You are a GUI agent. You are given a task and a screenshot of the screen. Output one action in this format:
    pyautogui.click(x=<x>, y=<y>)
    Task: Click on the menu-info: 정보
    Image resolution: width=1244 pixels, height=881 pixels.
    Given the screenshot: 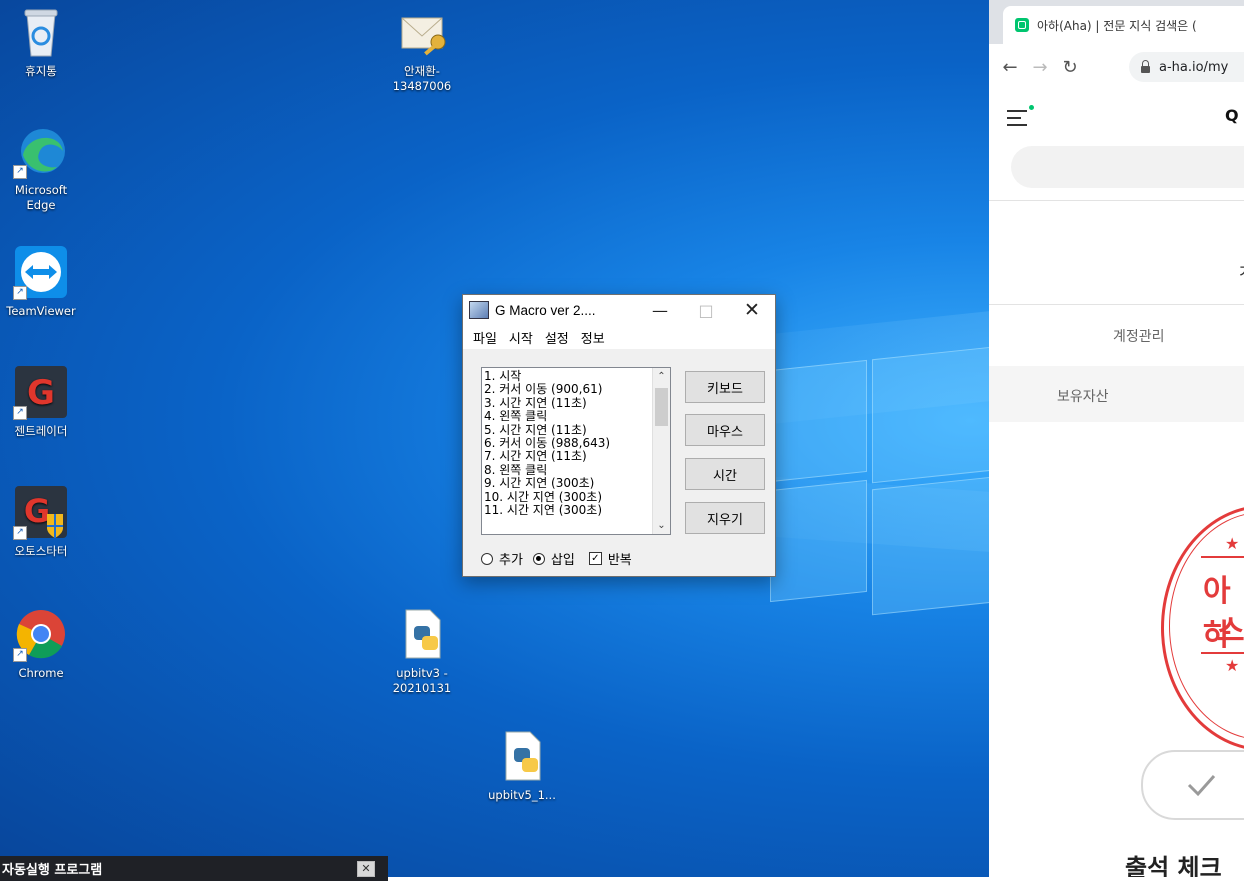 What is the action you would take?
    pyautogui.click(x=593, y=337)
    